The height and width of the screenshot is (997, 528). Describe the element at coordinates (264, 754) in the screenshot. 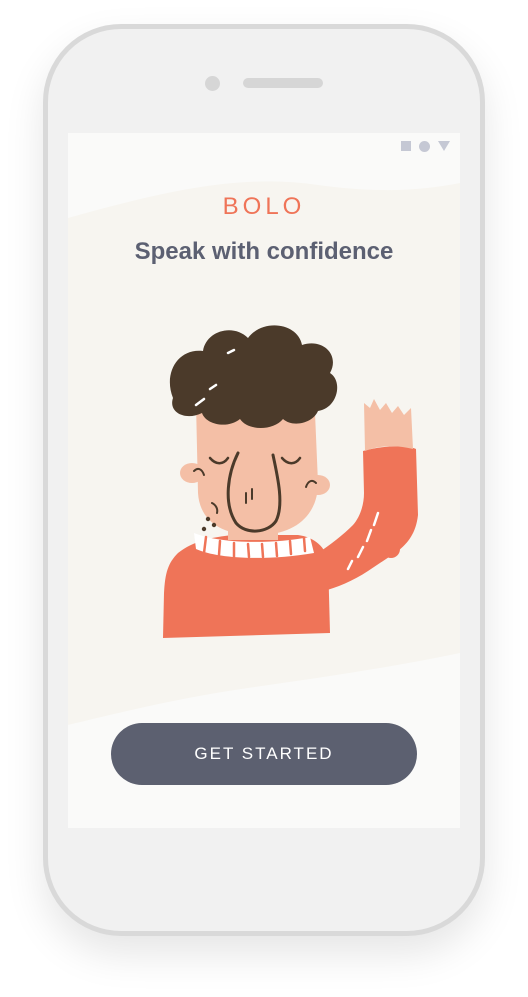

I see `get-started-button: GET STARTED` at that location.